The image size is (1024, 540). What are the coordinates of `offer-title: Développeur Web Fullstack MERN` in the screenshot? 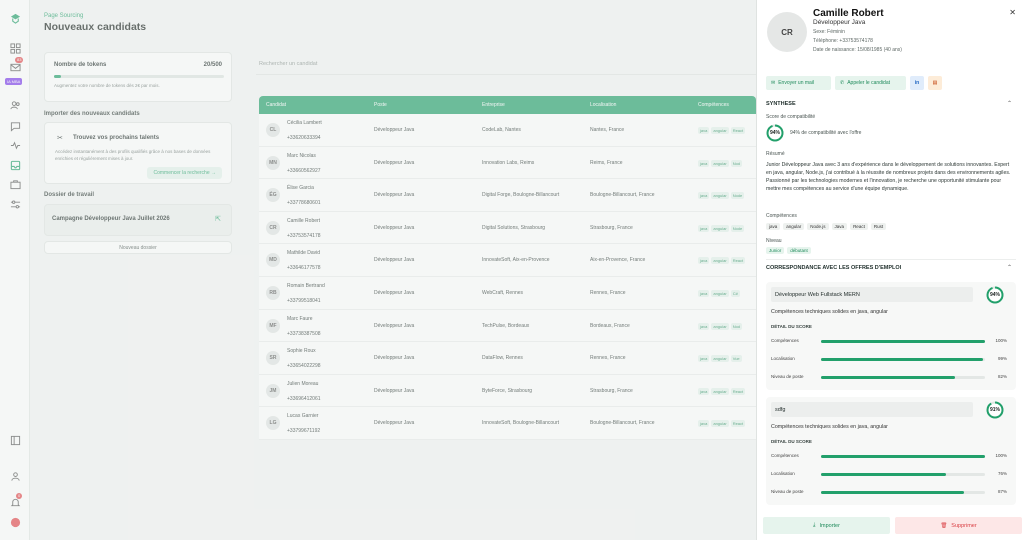 It's located at (872, 294).